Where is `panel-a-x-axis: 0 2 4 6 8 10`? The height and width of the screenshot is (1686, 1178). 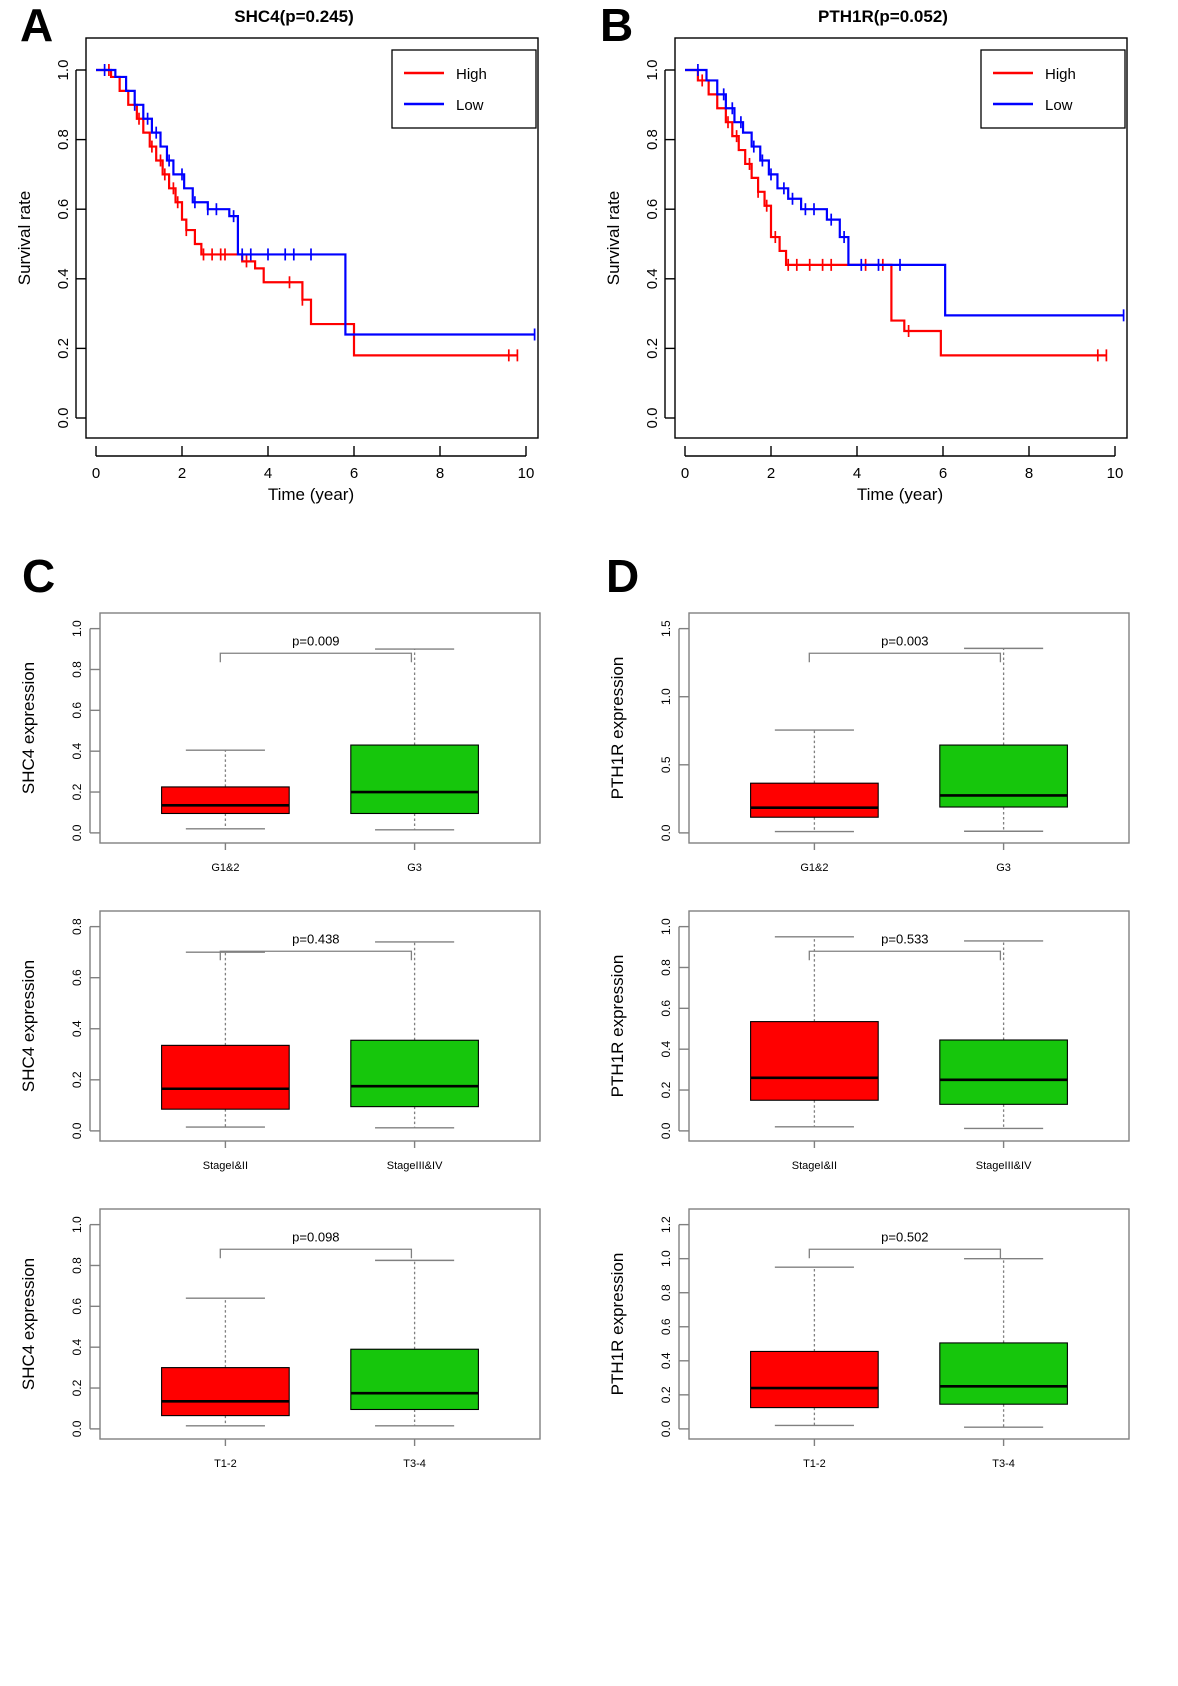
panel-a-x-axis: 0 2 4 6 8 10 is located at coordinates (313, 464).